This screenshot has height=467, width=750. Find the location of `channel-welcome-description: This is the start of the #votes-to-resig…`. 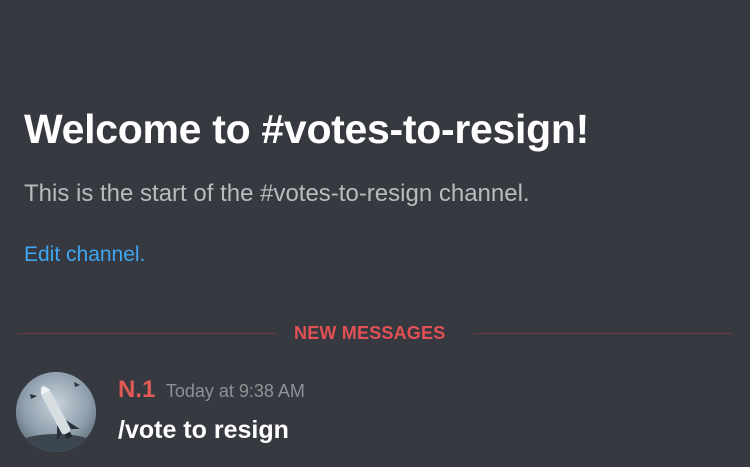

channel-welcome-description: This is the start of the #votes-to-resig… is located at coordinates (277, 193).